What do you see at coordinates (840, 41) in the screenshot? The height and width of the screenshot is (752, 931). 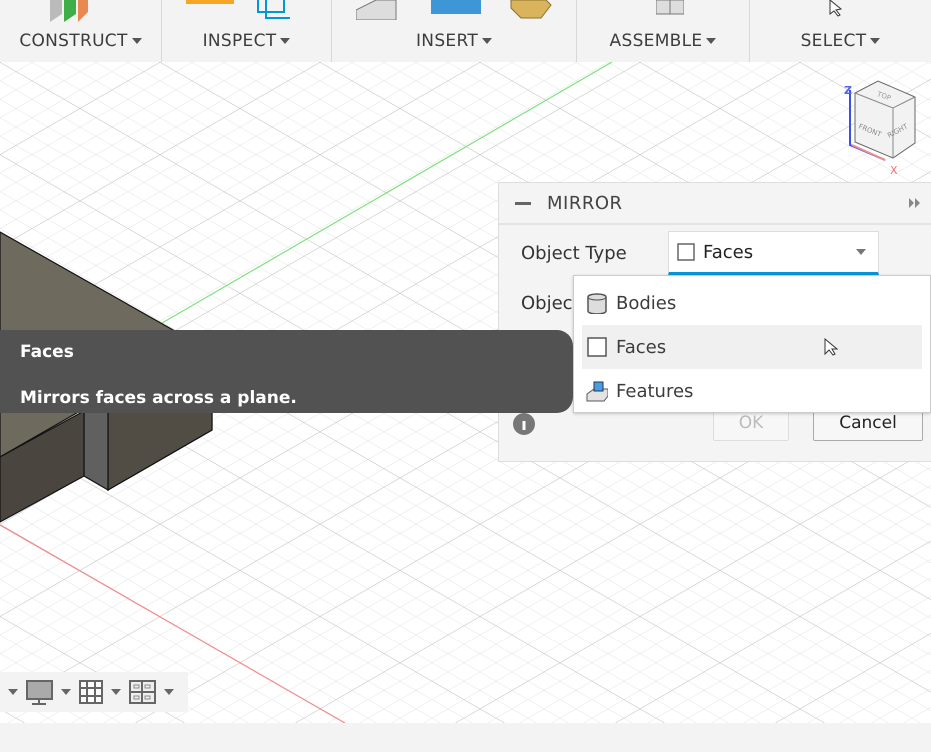 I see `toolbar-menu: SELECT` at bounding box center [840, 41].